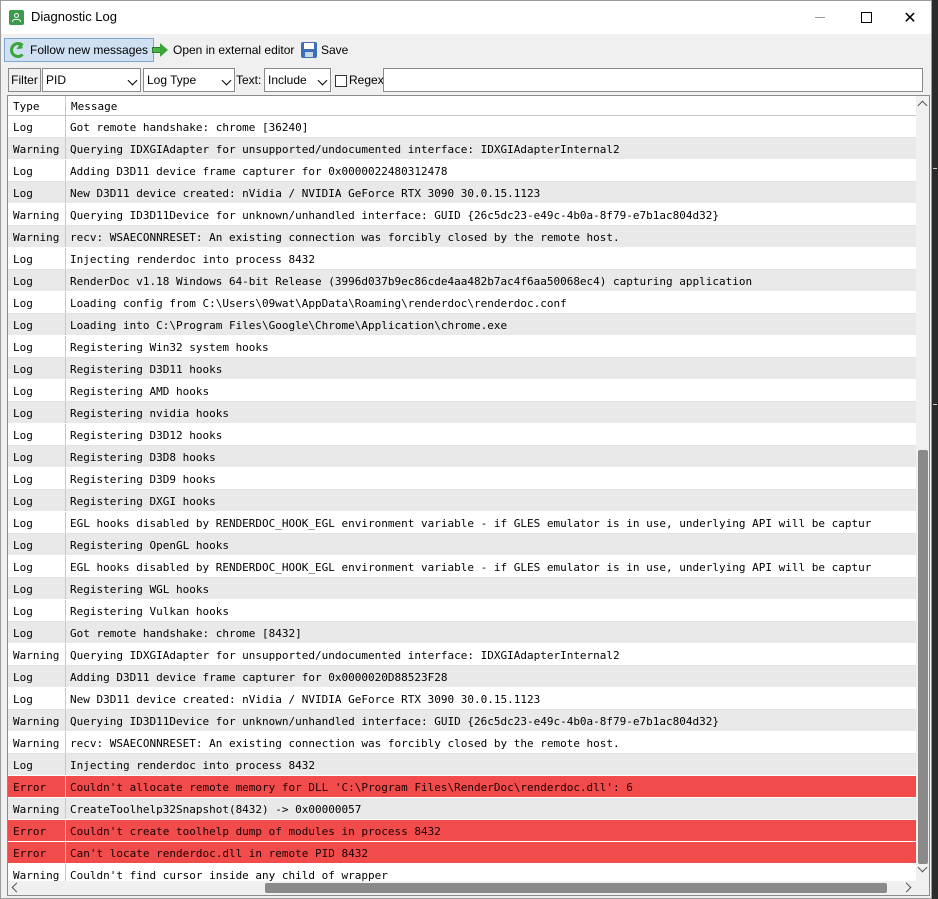 This screenshot has width=938, height=899. What do you see at coordinates (462, 611) in the screenshot?
I see `table-row: Log Registering Vulkan hooks` at bounding box center [462, 611].